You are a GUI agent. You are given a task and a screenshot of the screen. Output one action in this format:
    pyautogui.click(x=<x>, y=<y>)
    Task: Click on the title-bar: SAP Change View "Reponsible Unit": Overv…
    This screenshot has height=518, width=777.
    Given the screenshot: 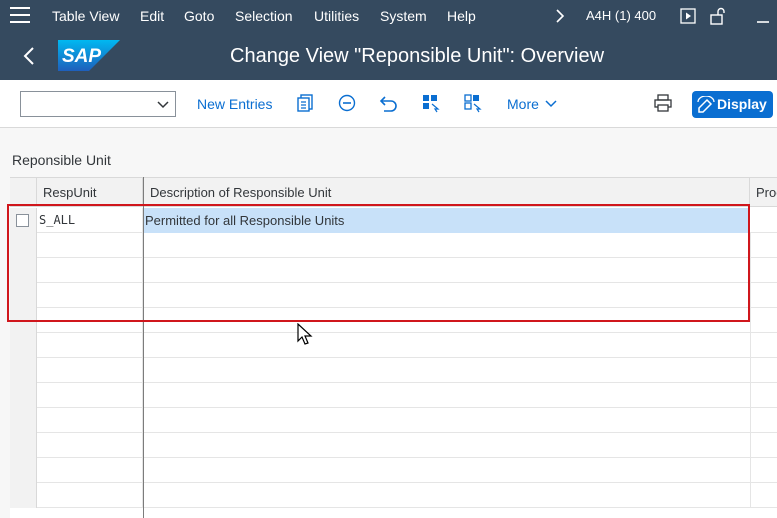 What is the action you would take?
    pyautogui.click(x=388, y=56)
    